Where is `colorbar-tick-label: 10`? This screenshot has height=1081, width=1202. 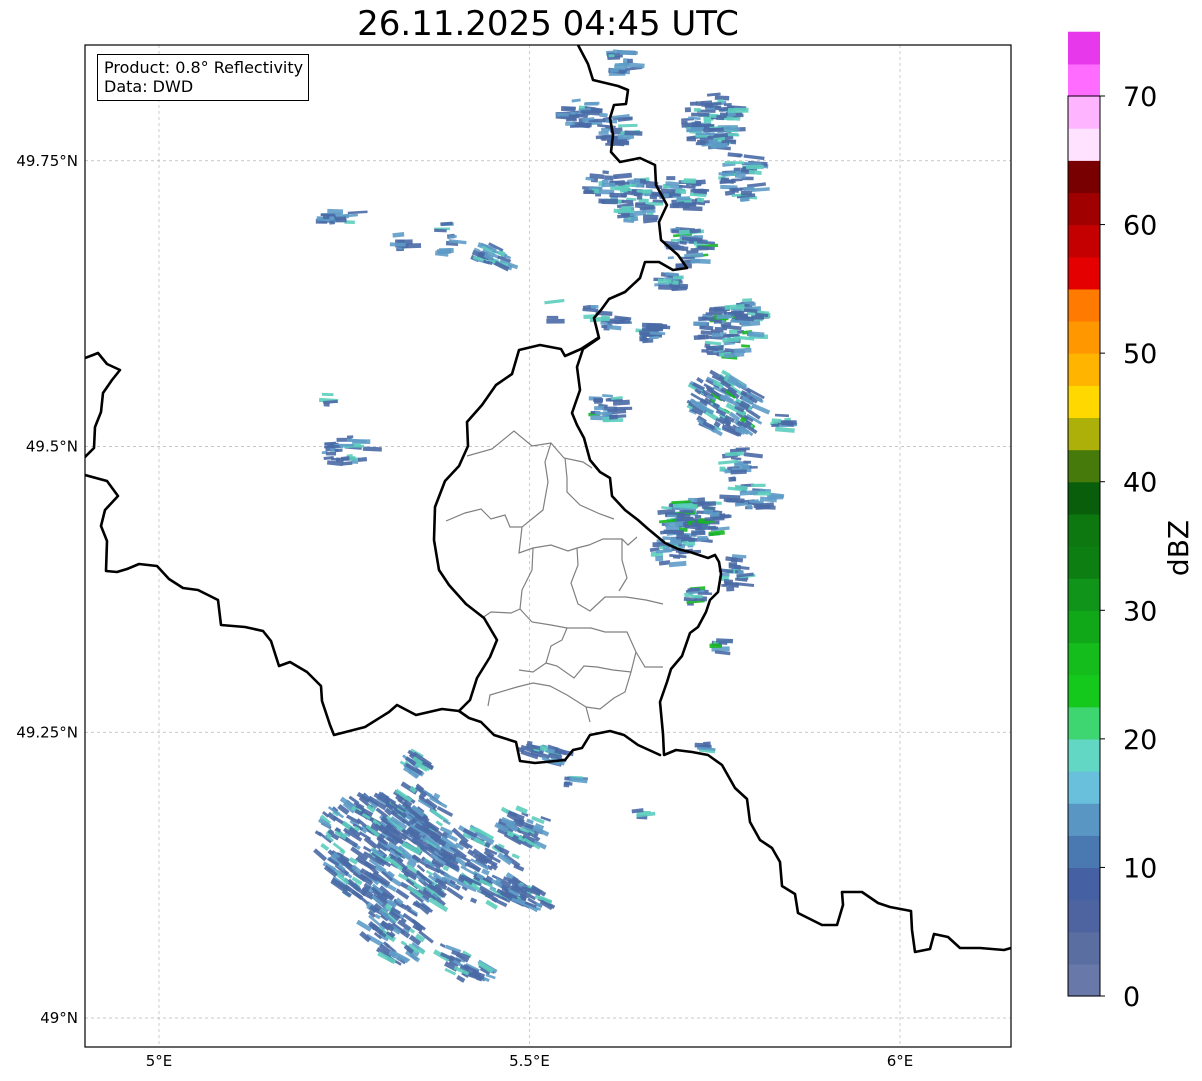 colorbar-tick-label: 10 is located at coordinates (1140, 868).